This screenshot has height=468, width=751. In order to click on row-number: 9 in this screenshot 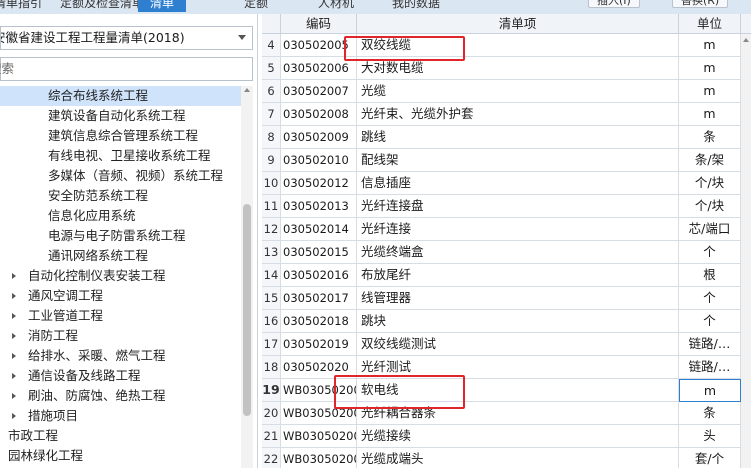, I will do `click(271, 160)`.